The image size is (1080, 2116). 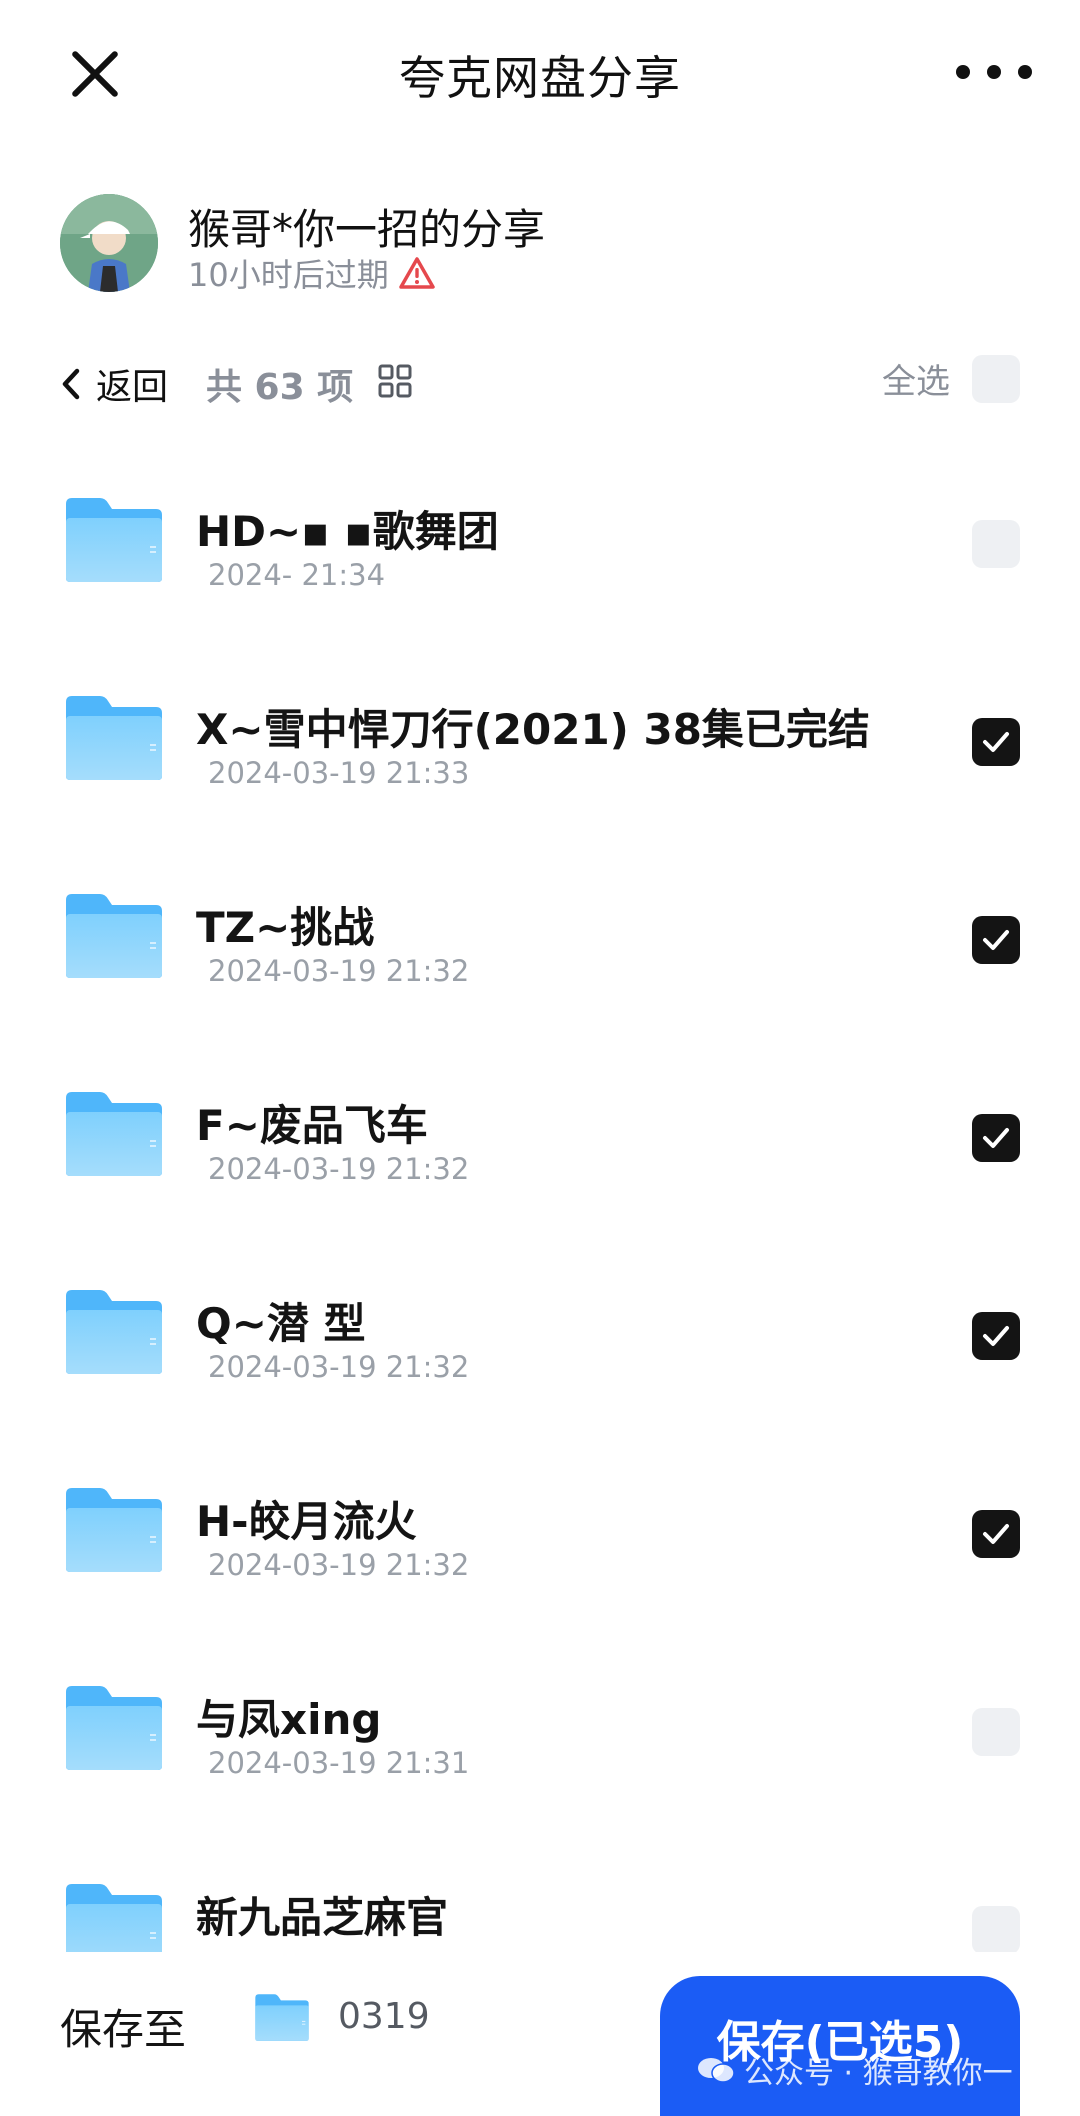 I want to click on avatar, so click(x=109, y=243).